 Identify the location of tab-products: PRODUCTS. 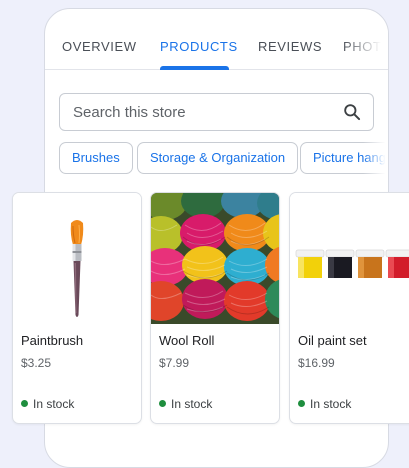
(199, 46).